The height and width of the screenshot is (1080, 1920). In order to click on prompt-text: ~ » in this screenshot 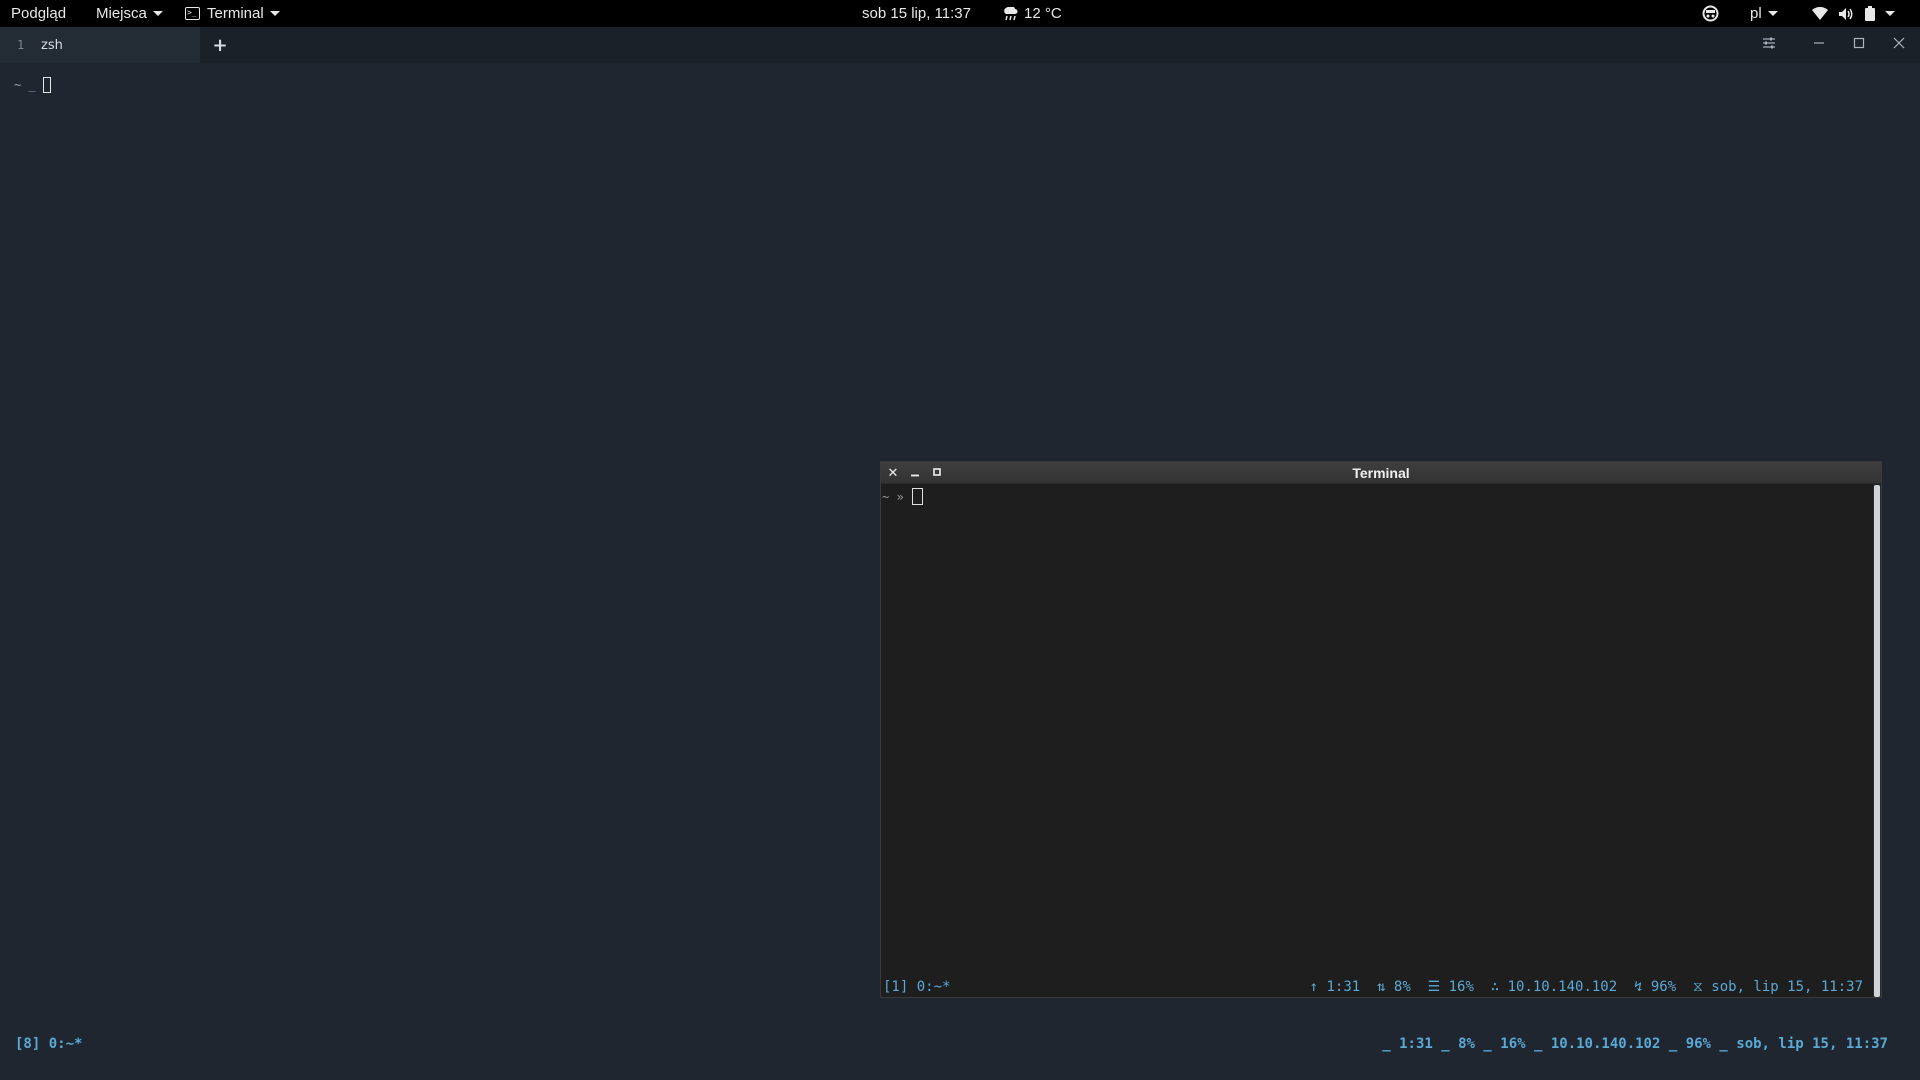, I will do `click(893, 496)`.